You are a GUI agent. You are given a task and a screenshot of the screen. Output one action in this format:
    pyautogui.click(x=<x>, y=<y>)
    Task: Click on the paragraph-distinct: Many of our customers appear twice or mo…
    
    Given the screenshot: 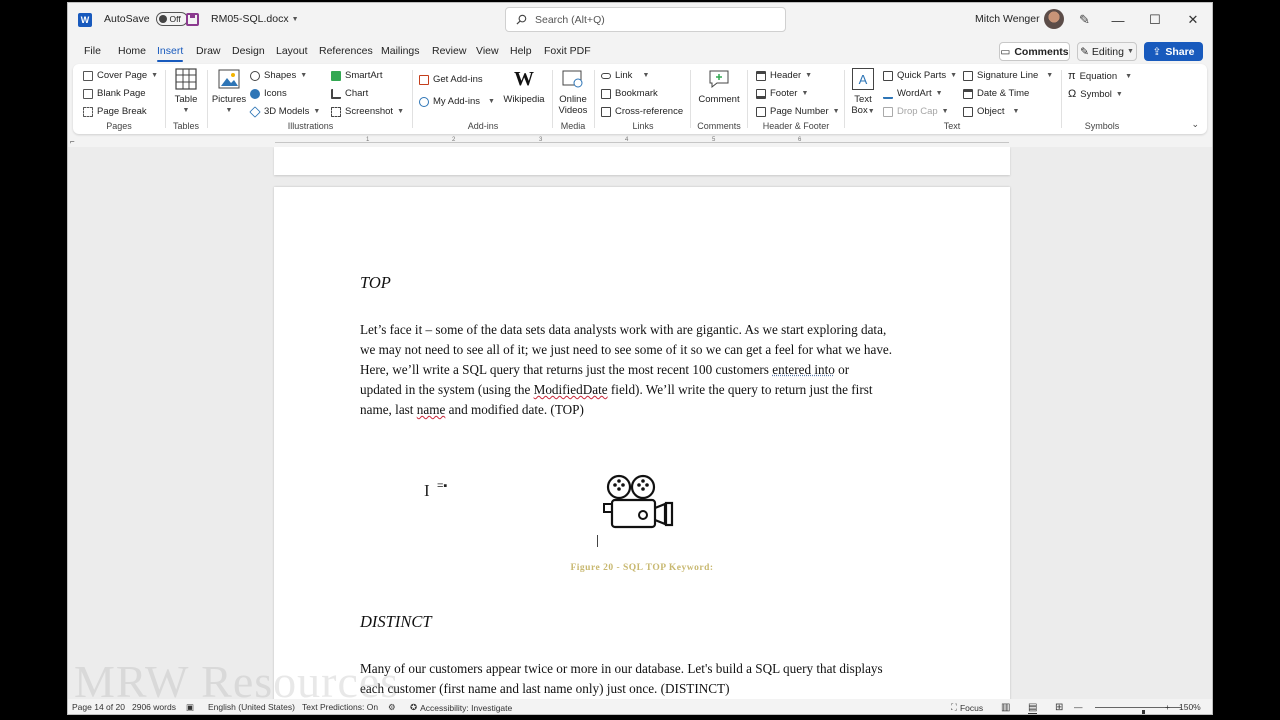 What is the action you would take?
    pyautogui.click(x=645, y=679)
    